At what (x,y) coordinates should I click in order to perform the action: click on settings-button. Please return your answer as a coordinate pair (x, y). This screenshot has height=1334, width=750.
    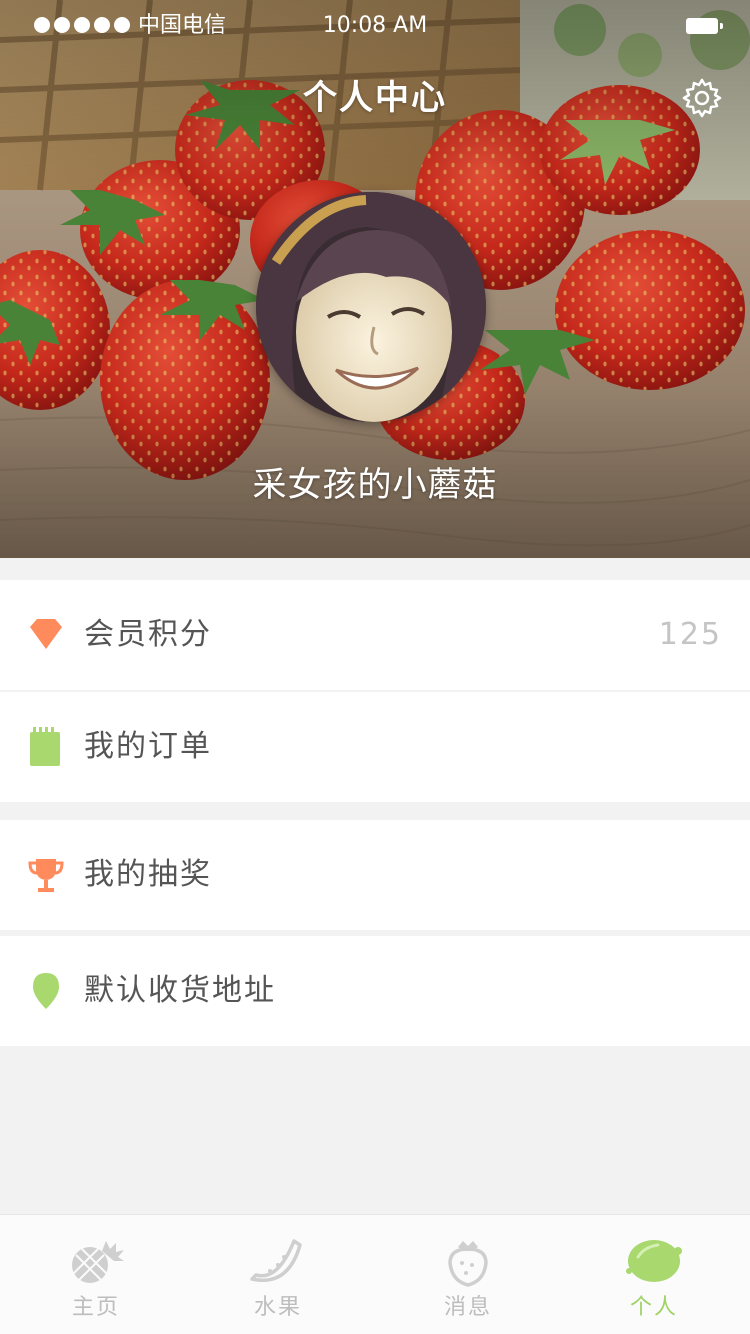
    Looking at the image, I should click on (702, 98).